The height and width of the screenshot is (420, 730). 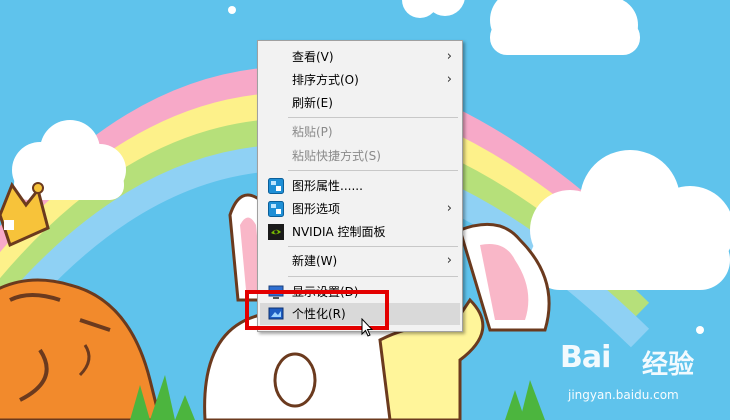 I want to click on watermark-brand: Bai, so click(x=585, y=357).